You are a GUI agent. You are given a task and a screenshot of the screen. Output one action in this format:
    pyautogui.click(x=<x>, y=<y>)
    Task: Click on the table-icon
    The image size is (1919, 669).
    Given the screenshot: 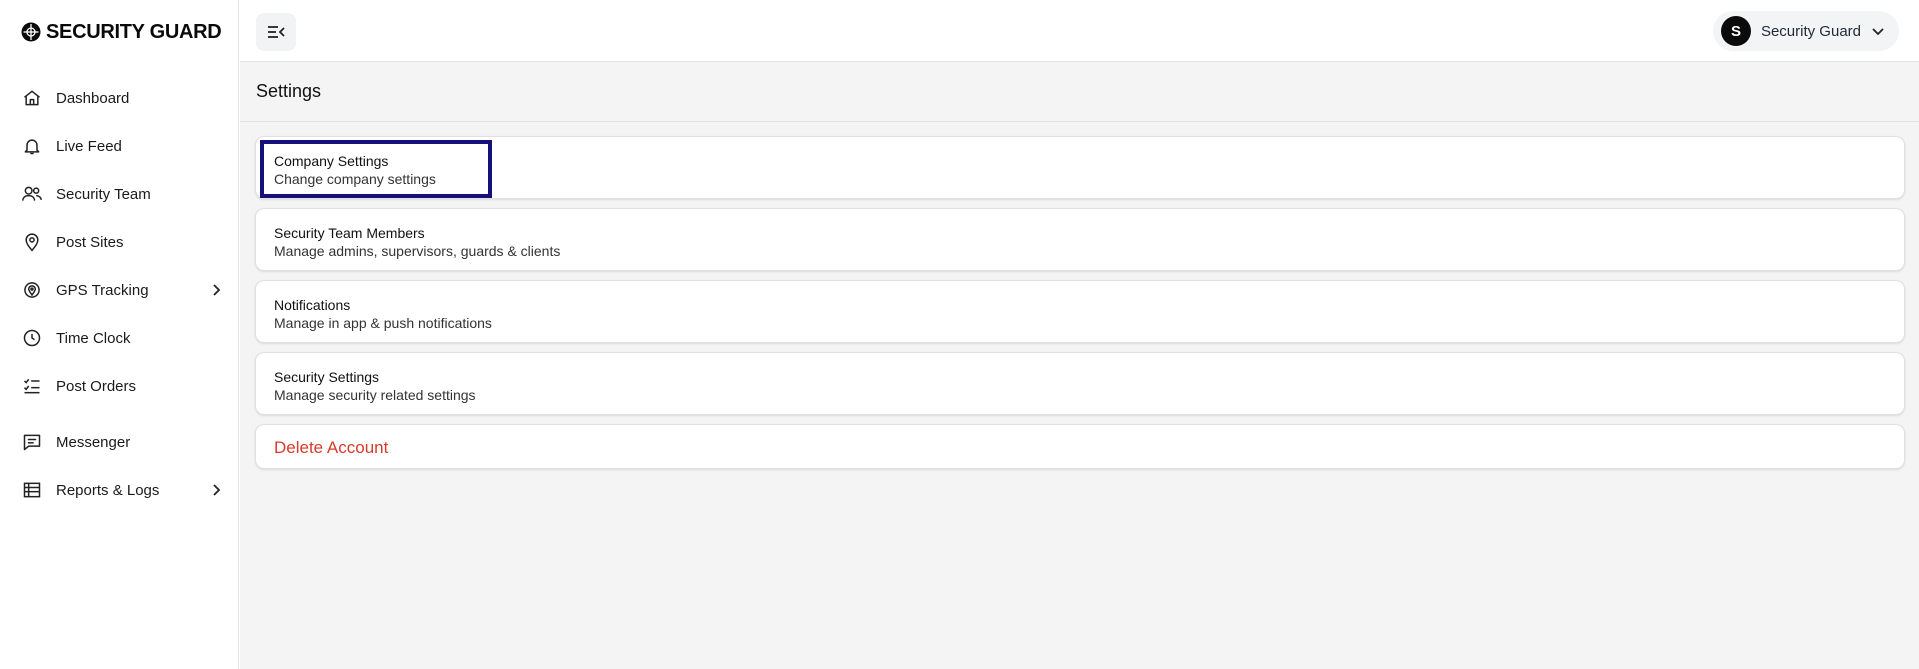 What is the action you would take?
    pyautogui.click(x=32, y=490)
    